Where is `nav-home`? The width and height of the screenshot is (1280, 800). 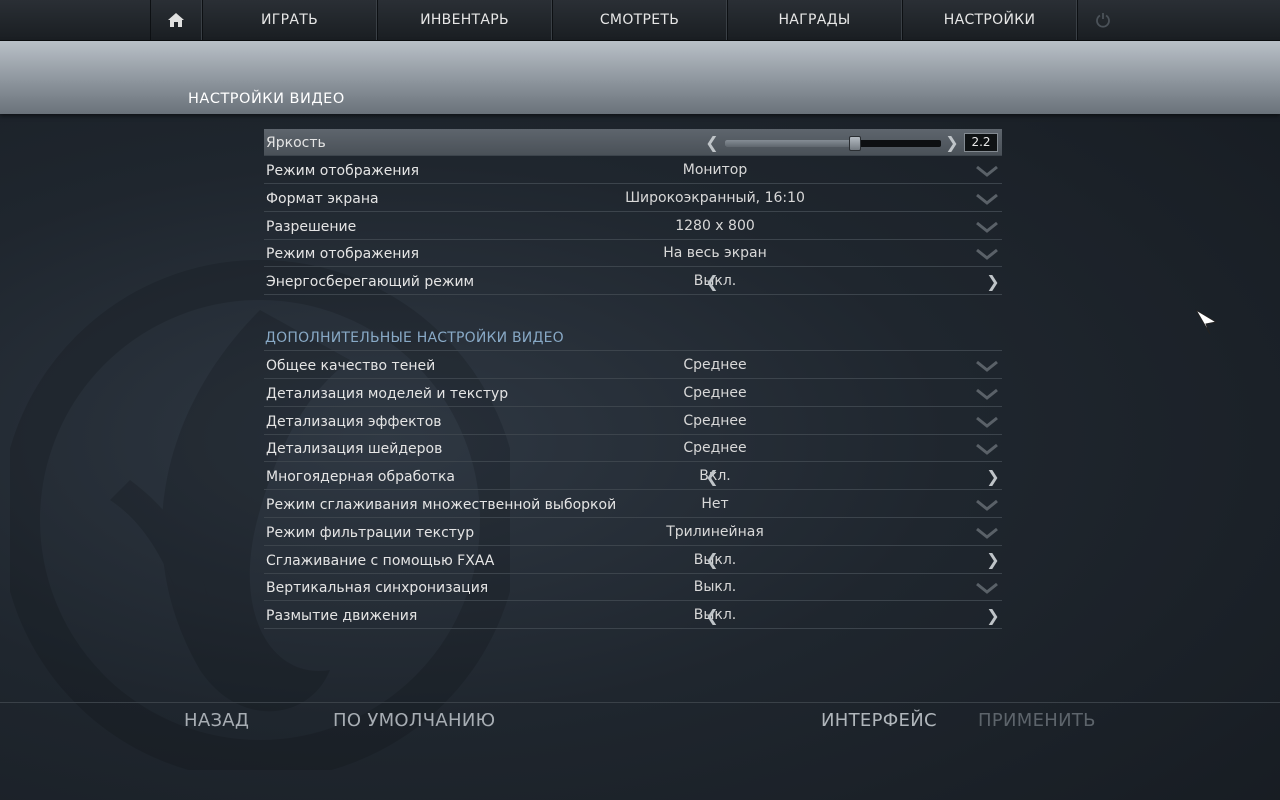
nav-home is located at coordinates (176, 20).